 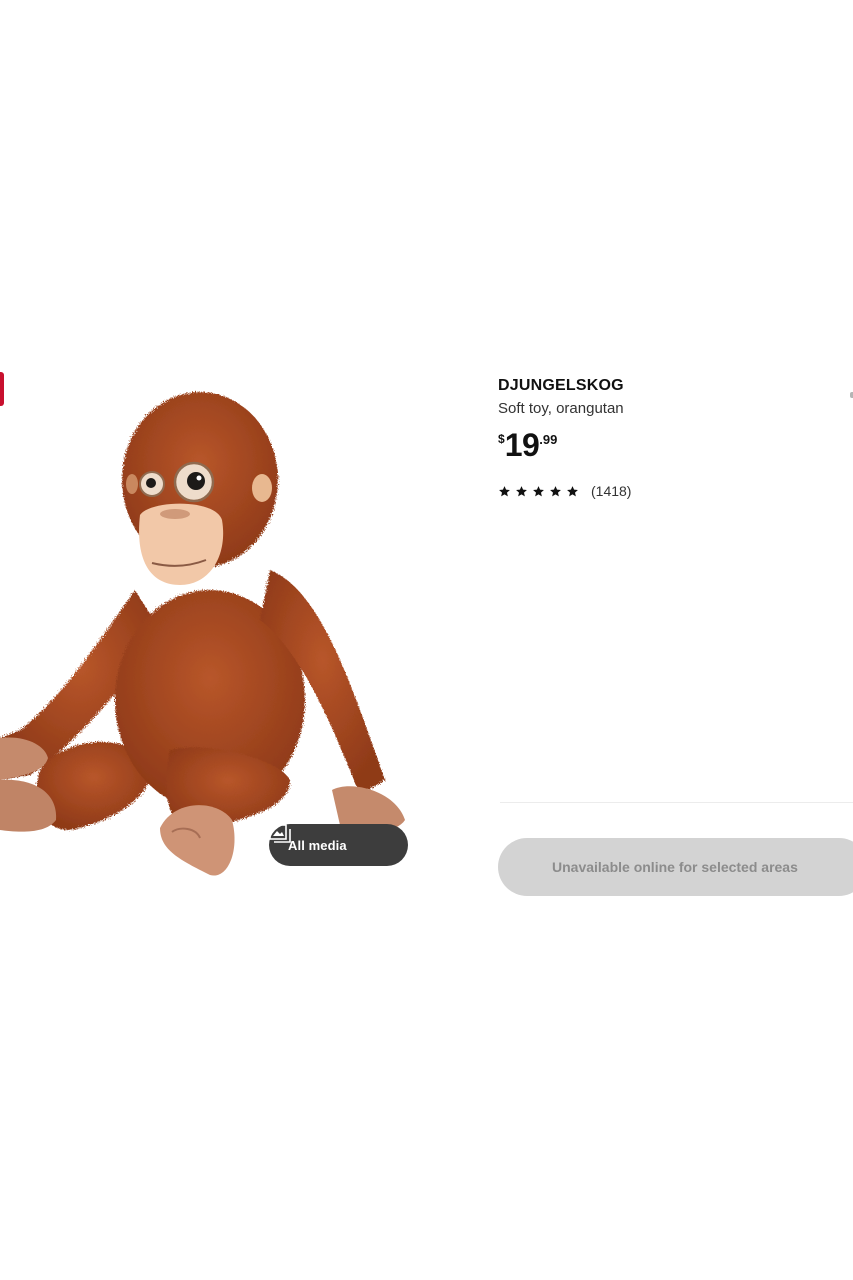 I want to click on add-to-cart-button: Unavailable online for selected areas, so click(x=675, y=867).